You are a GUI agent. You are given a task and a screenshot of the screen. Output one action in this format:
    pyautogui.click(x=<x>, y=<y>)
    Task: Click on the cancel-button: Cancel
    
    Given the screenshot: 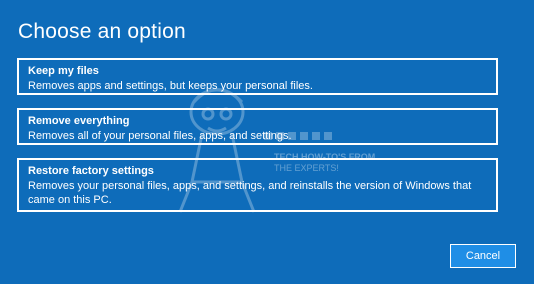 What is the action you would take?
    pyautogui.click(x=483, y=256)
    